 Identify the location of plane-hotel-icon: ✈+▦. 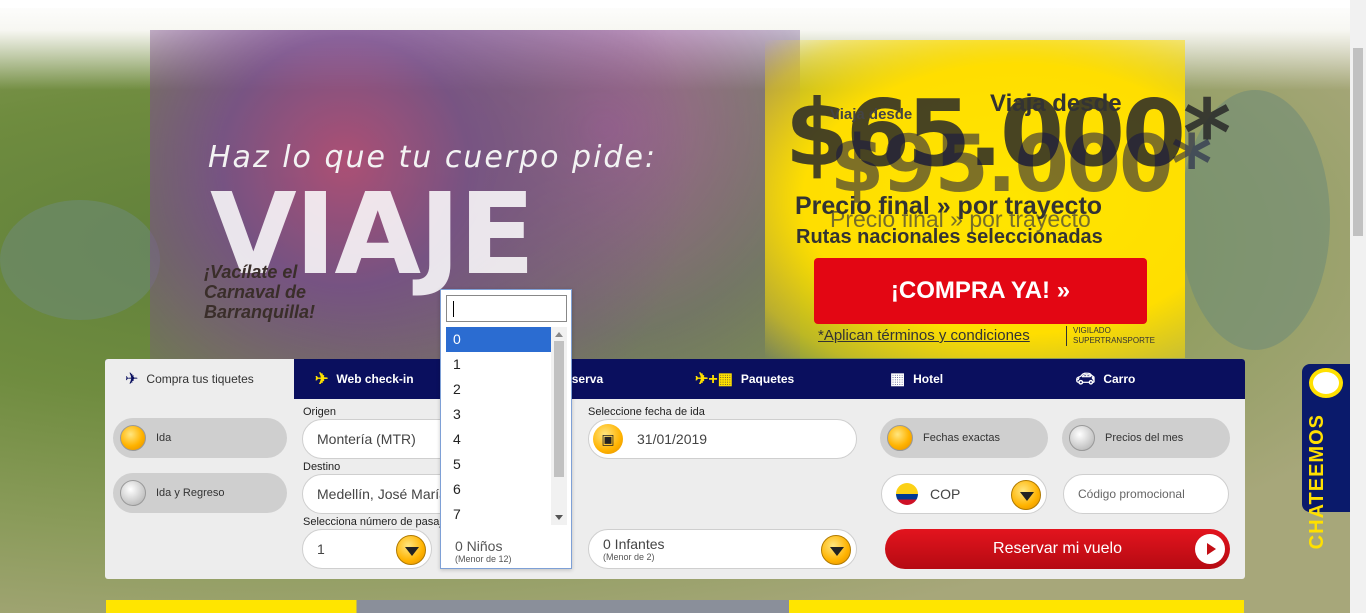
(714, 379).